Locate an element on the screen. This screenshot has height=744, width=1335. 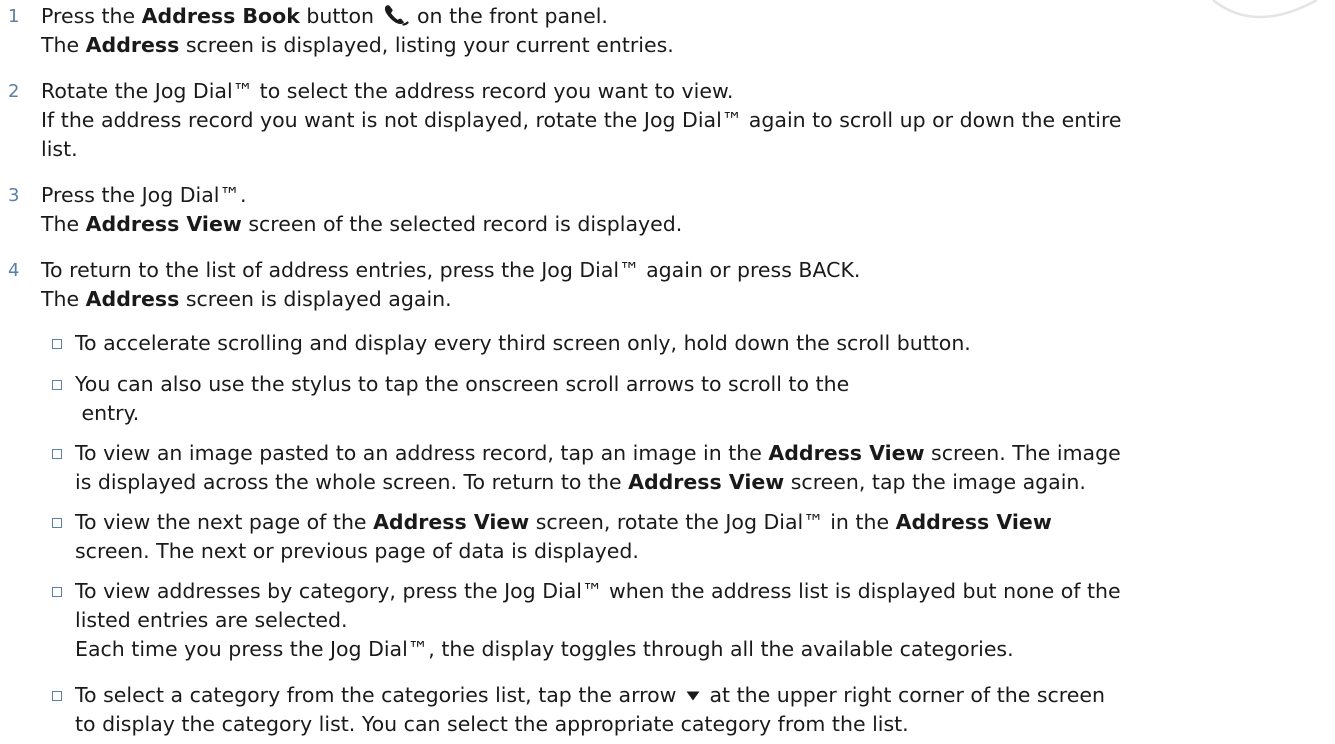
step-number: 2 is located at coordinates (14, 91).